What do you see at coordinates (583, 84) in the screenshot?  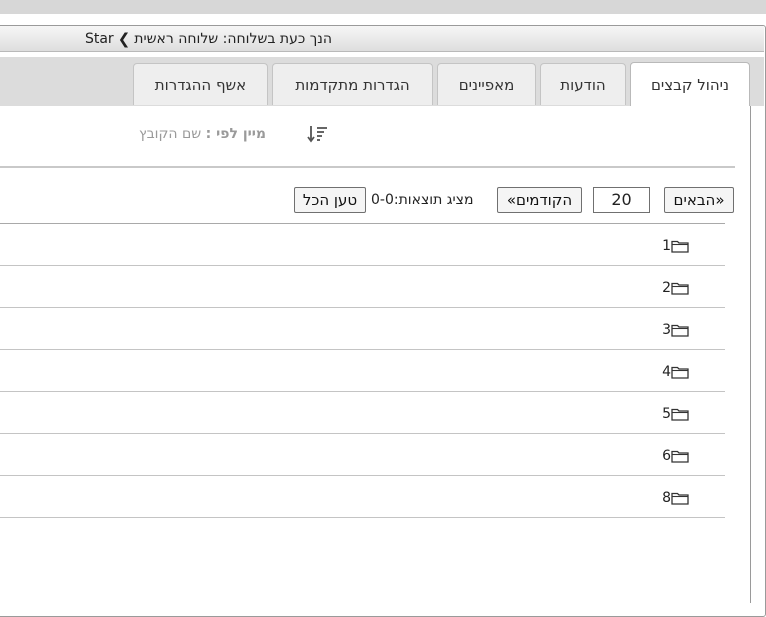 I see `tab-messages: הודעות` at bounding box center [583, 84].